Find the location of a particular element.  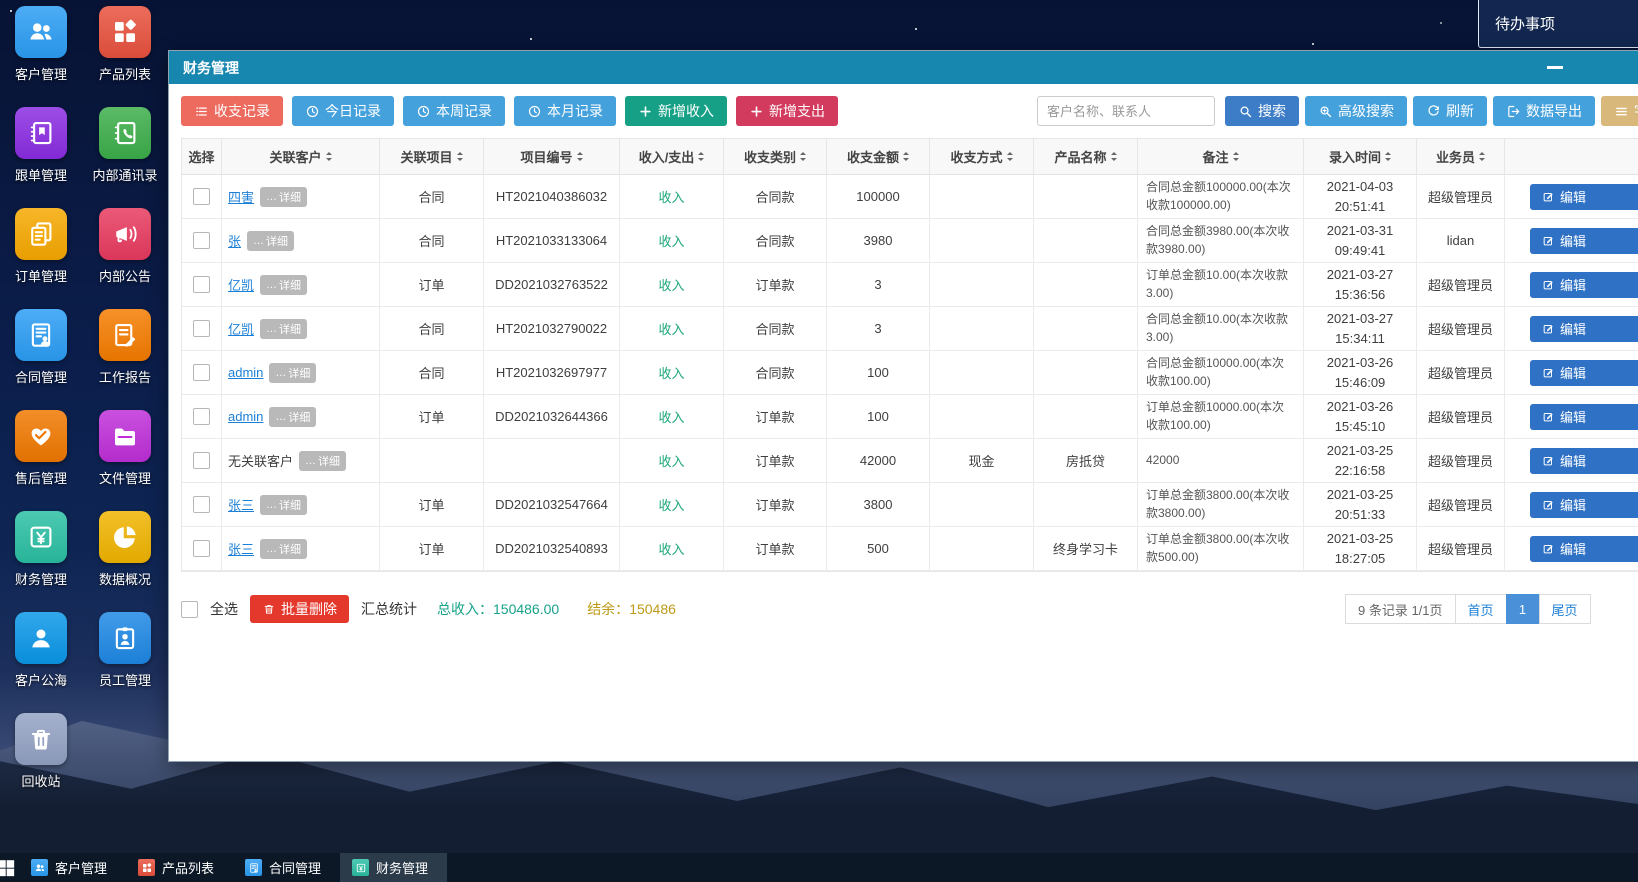

column-header: 备注 is located at coordinates (1221, 157).